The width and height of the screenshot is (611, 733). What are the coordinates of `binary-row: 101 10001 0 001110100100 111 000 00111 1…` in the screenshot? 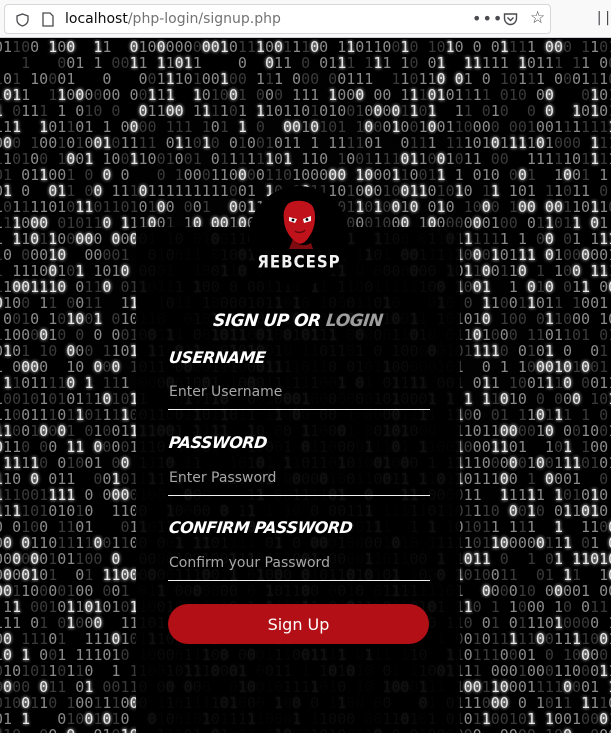 It's located at (305, 79).